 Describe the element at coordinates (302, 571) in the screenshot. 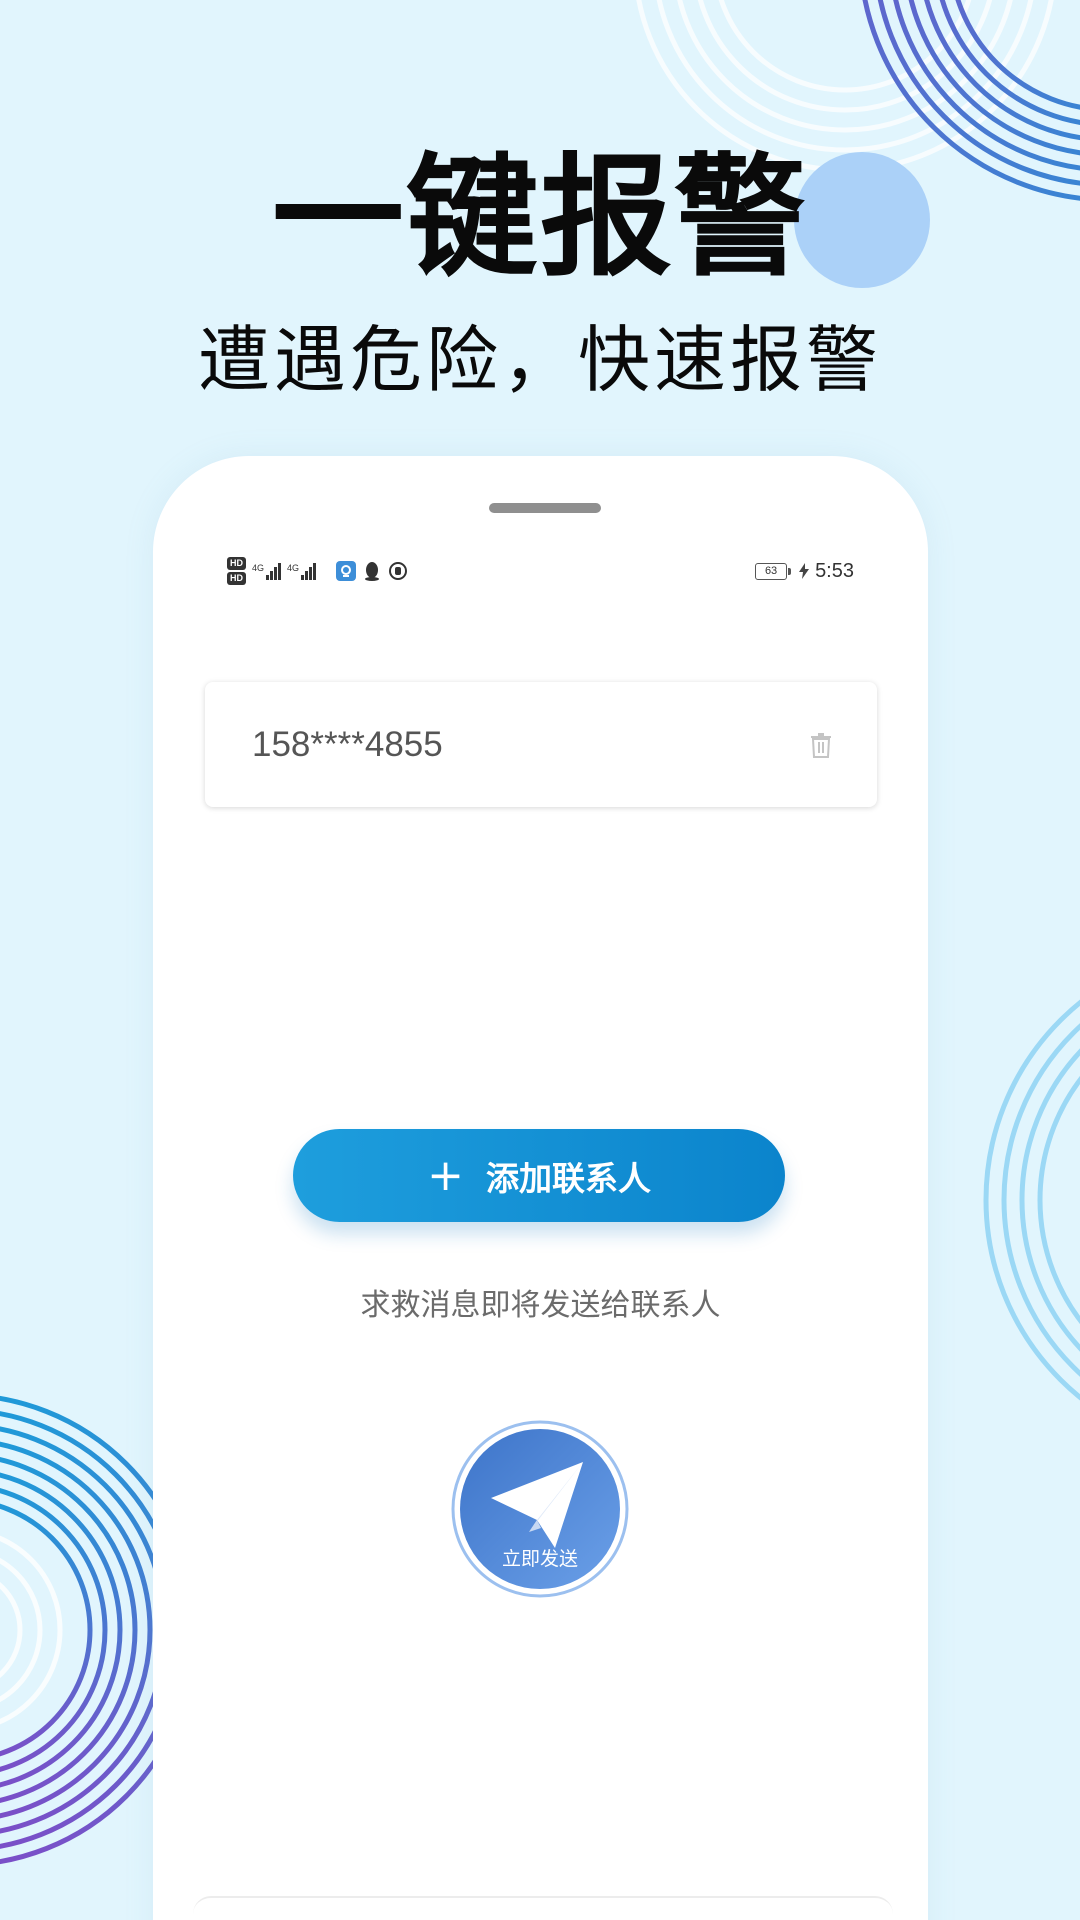

I see `signal-2-icon: 4G` at that location.